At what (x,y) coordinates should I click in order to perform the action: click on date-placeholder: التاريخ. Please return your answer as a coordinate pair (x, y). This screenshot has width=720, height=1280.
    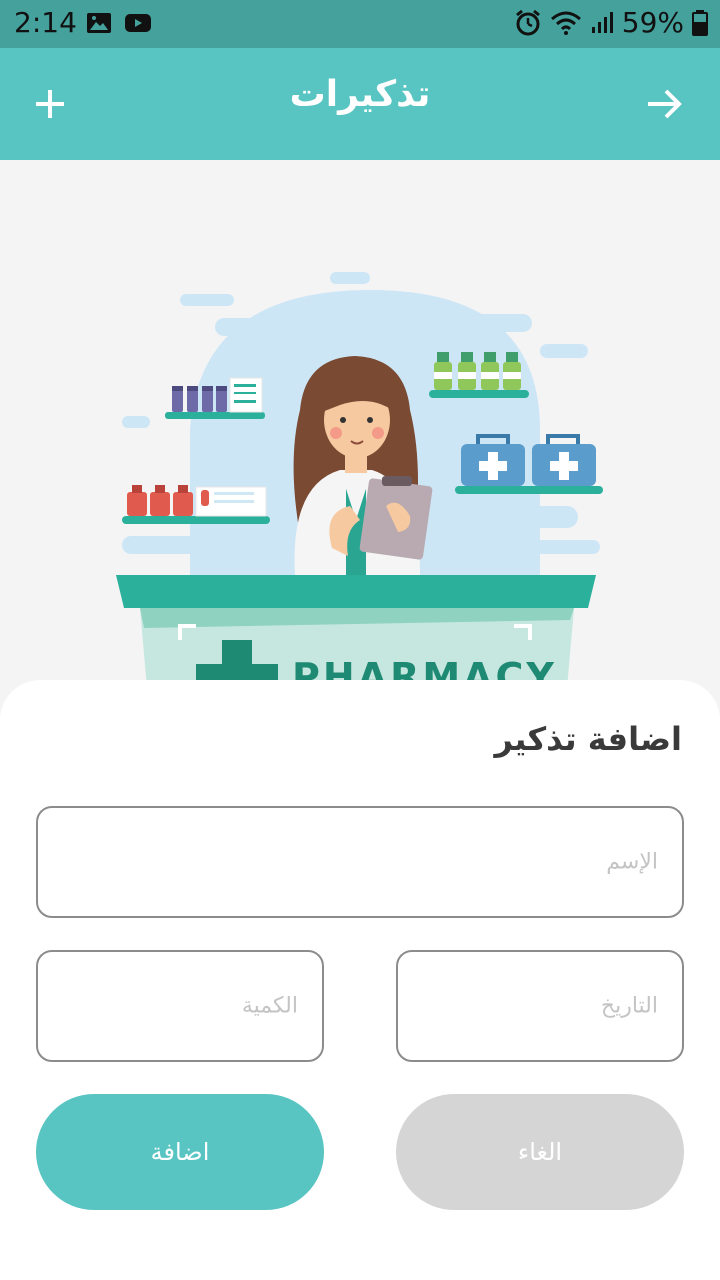
    Looking at the image, I should click on (629, 1006).